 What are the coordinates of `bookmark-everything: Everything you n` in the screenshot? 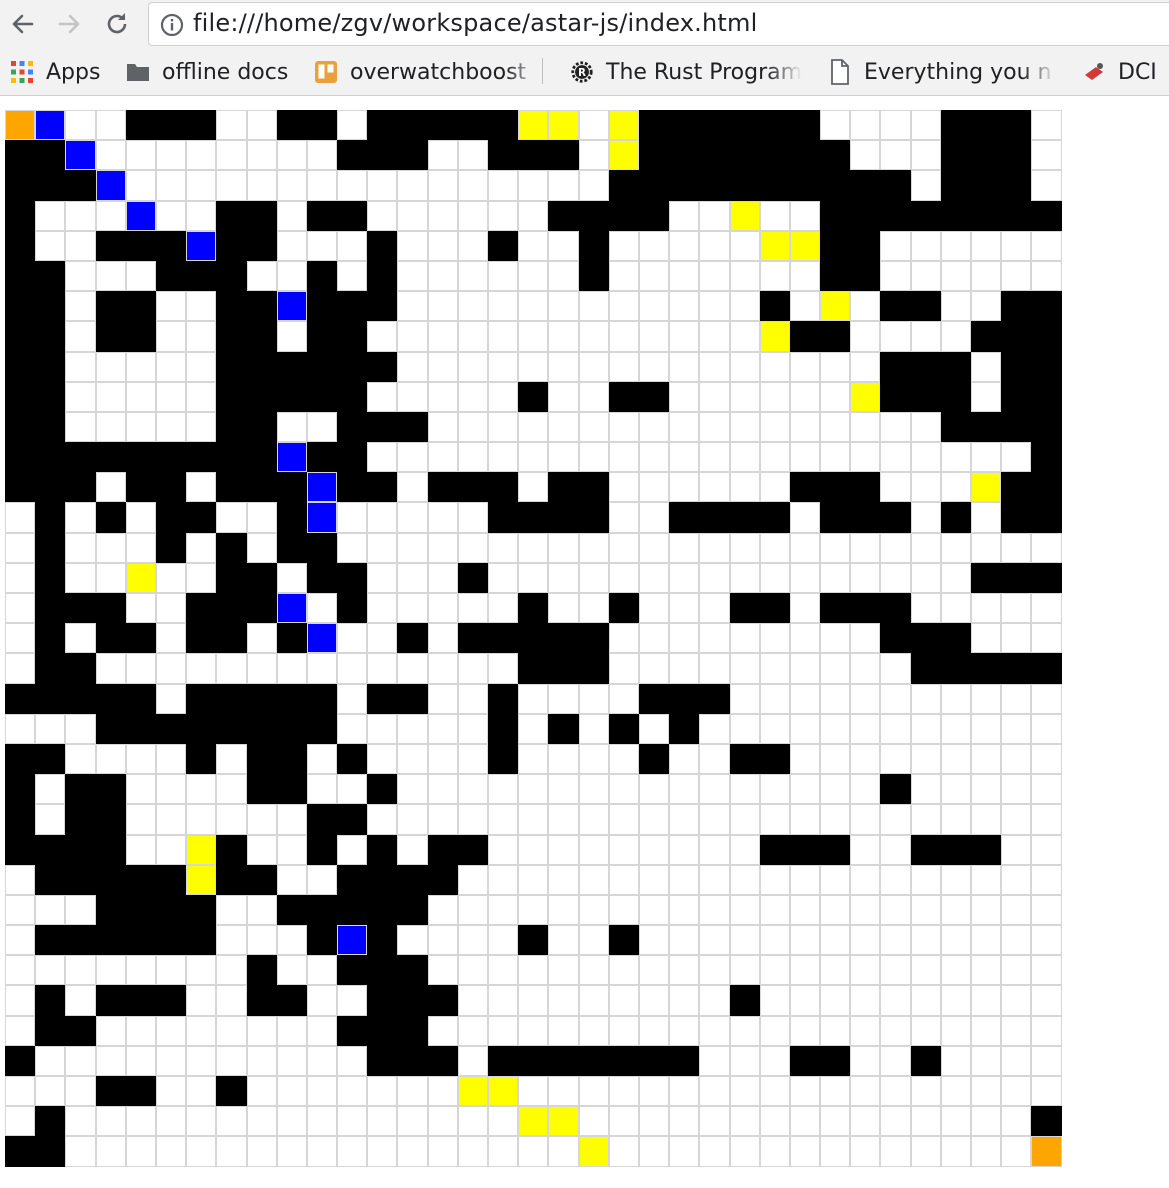 It's located at (942, 72).